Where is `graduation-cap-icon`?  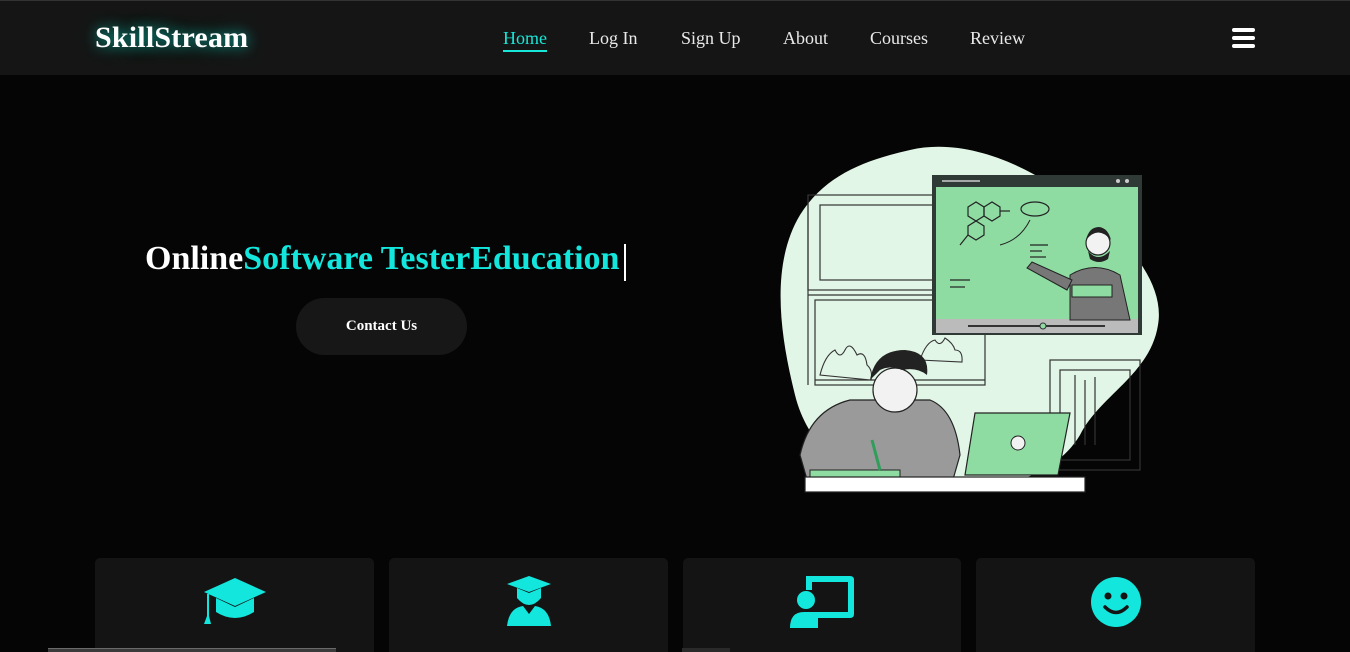 graduation-cap-icon is located at coordinates (234, 601).